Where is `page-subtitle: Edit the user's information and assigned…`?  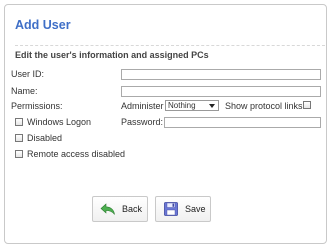
page-subtitle: Edit the user's information and assigned… is located at coordinates (112, 55).